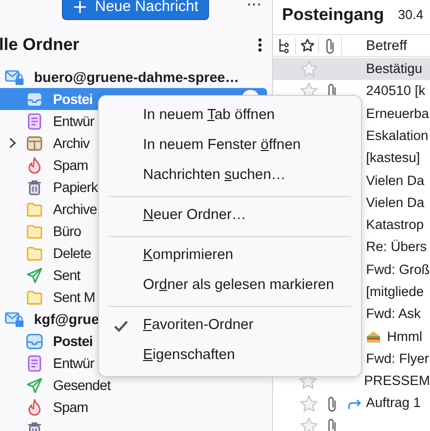 Image resolution: width=430 pixels, height=431 pixels. What do you see at coordinates (66, 275) in the screenshot?
I see `folder-name: Sent` at bounding box center [66, 275].